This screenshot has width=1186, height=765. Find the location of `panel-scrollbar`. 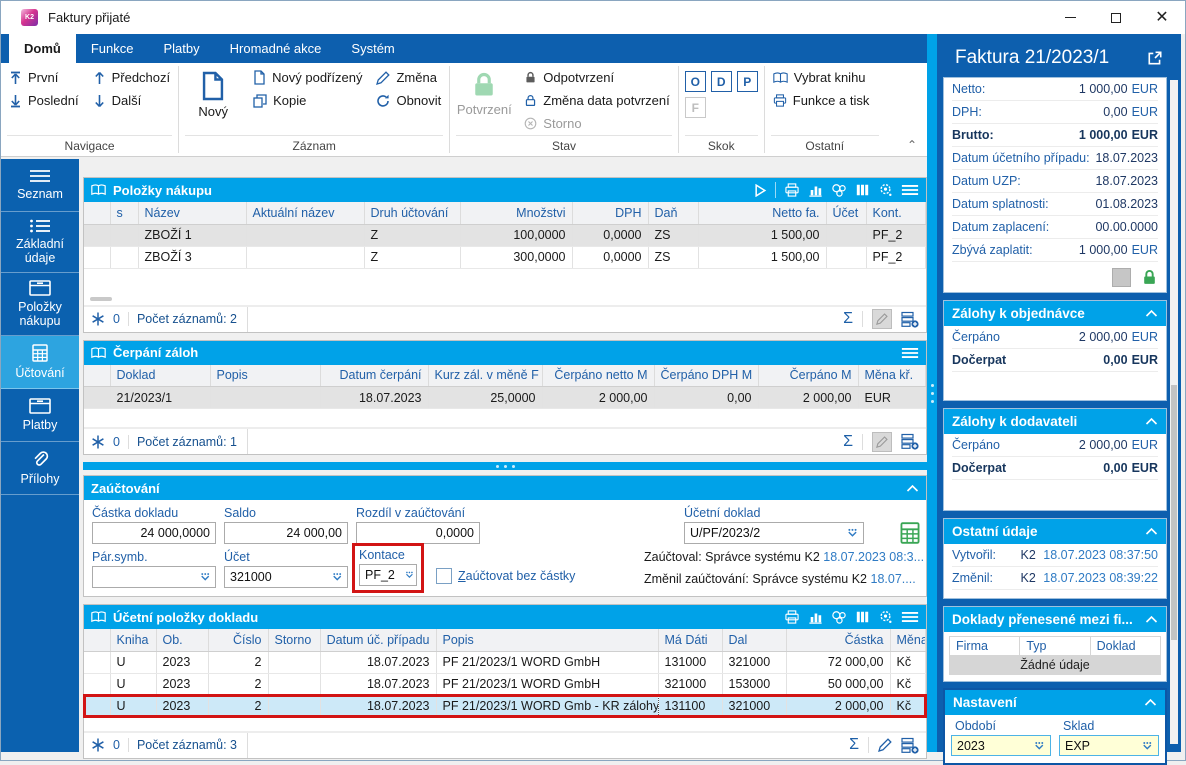

panel-scrollbar is located at coordinates (1174, 412).